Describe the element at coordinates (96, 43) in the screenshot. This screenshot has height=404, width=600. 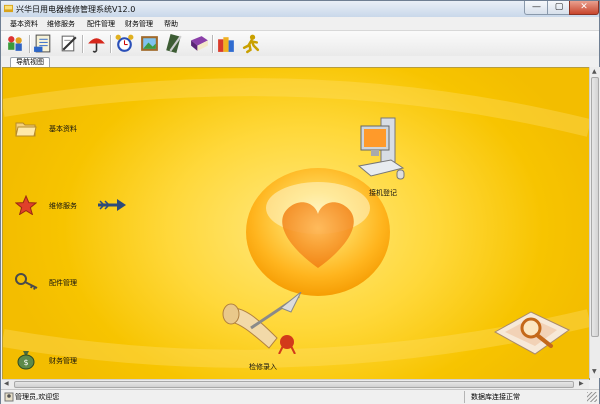
I see `umbrella-icon` at that location.